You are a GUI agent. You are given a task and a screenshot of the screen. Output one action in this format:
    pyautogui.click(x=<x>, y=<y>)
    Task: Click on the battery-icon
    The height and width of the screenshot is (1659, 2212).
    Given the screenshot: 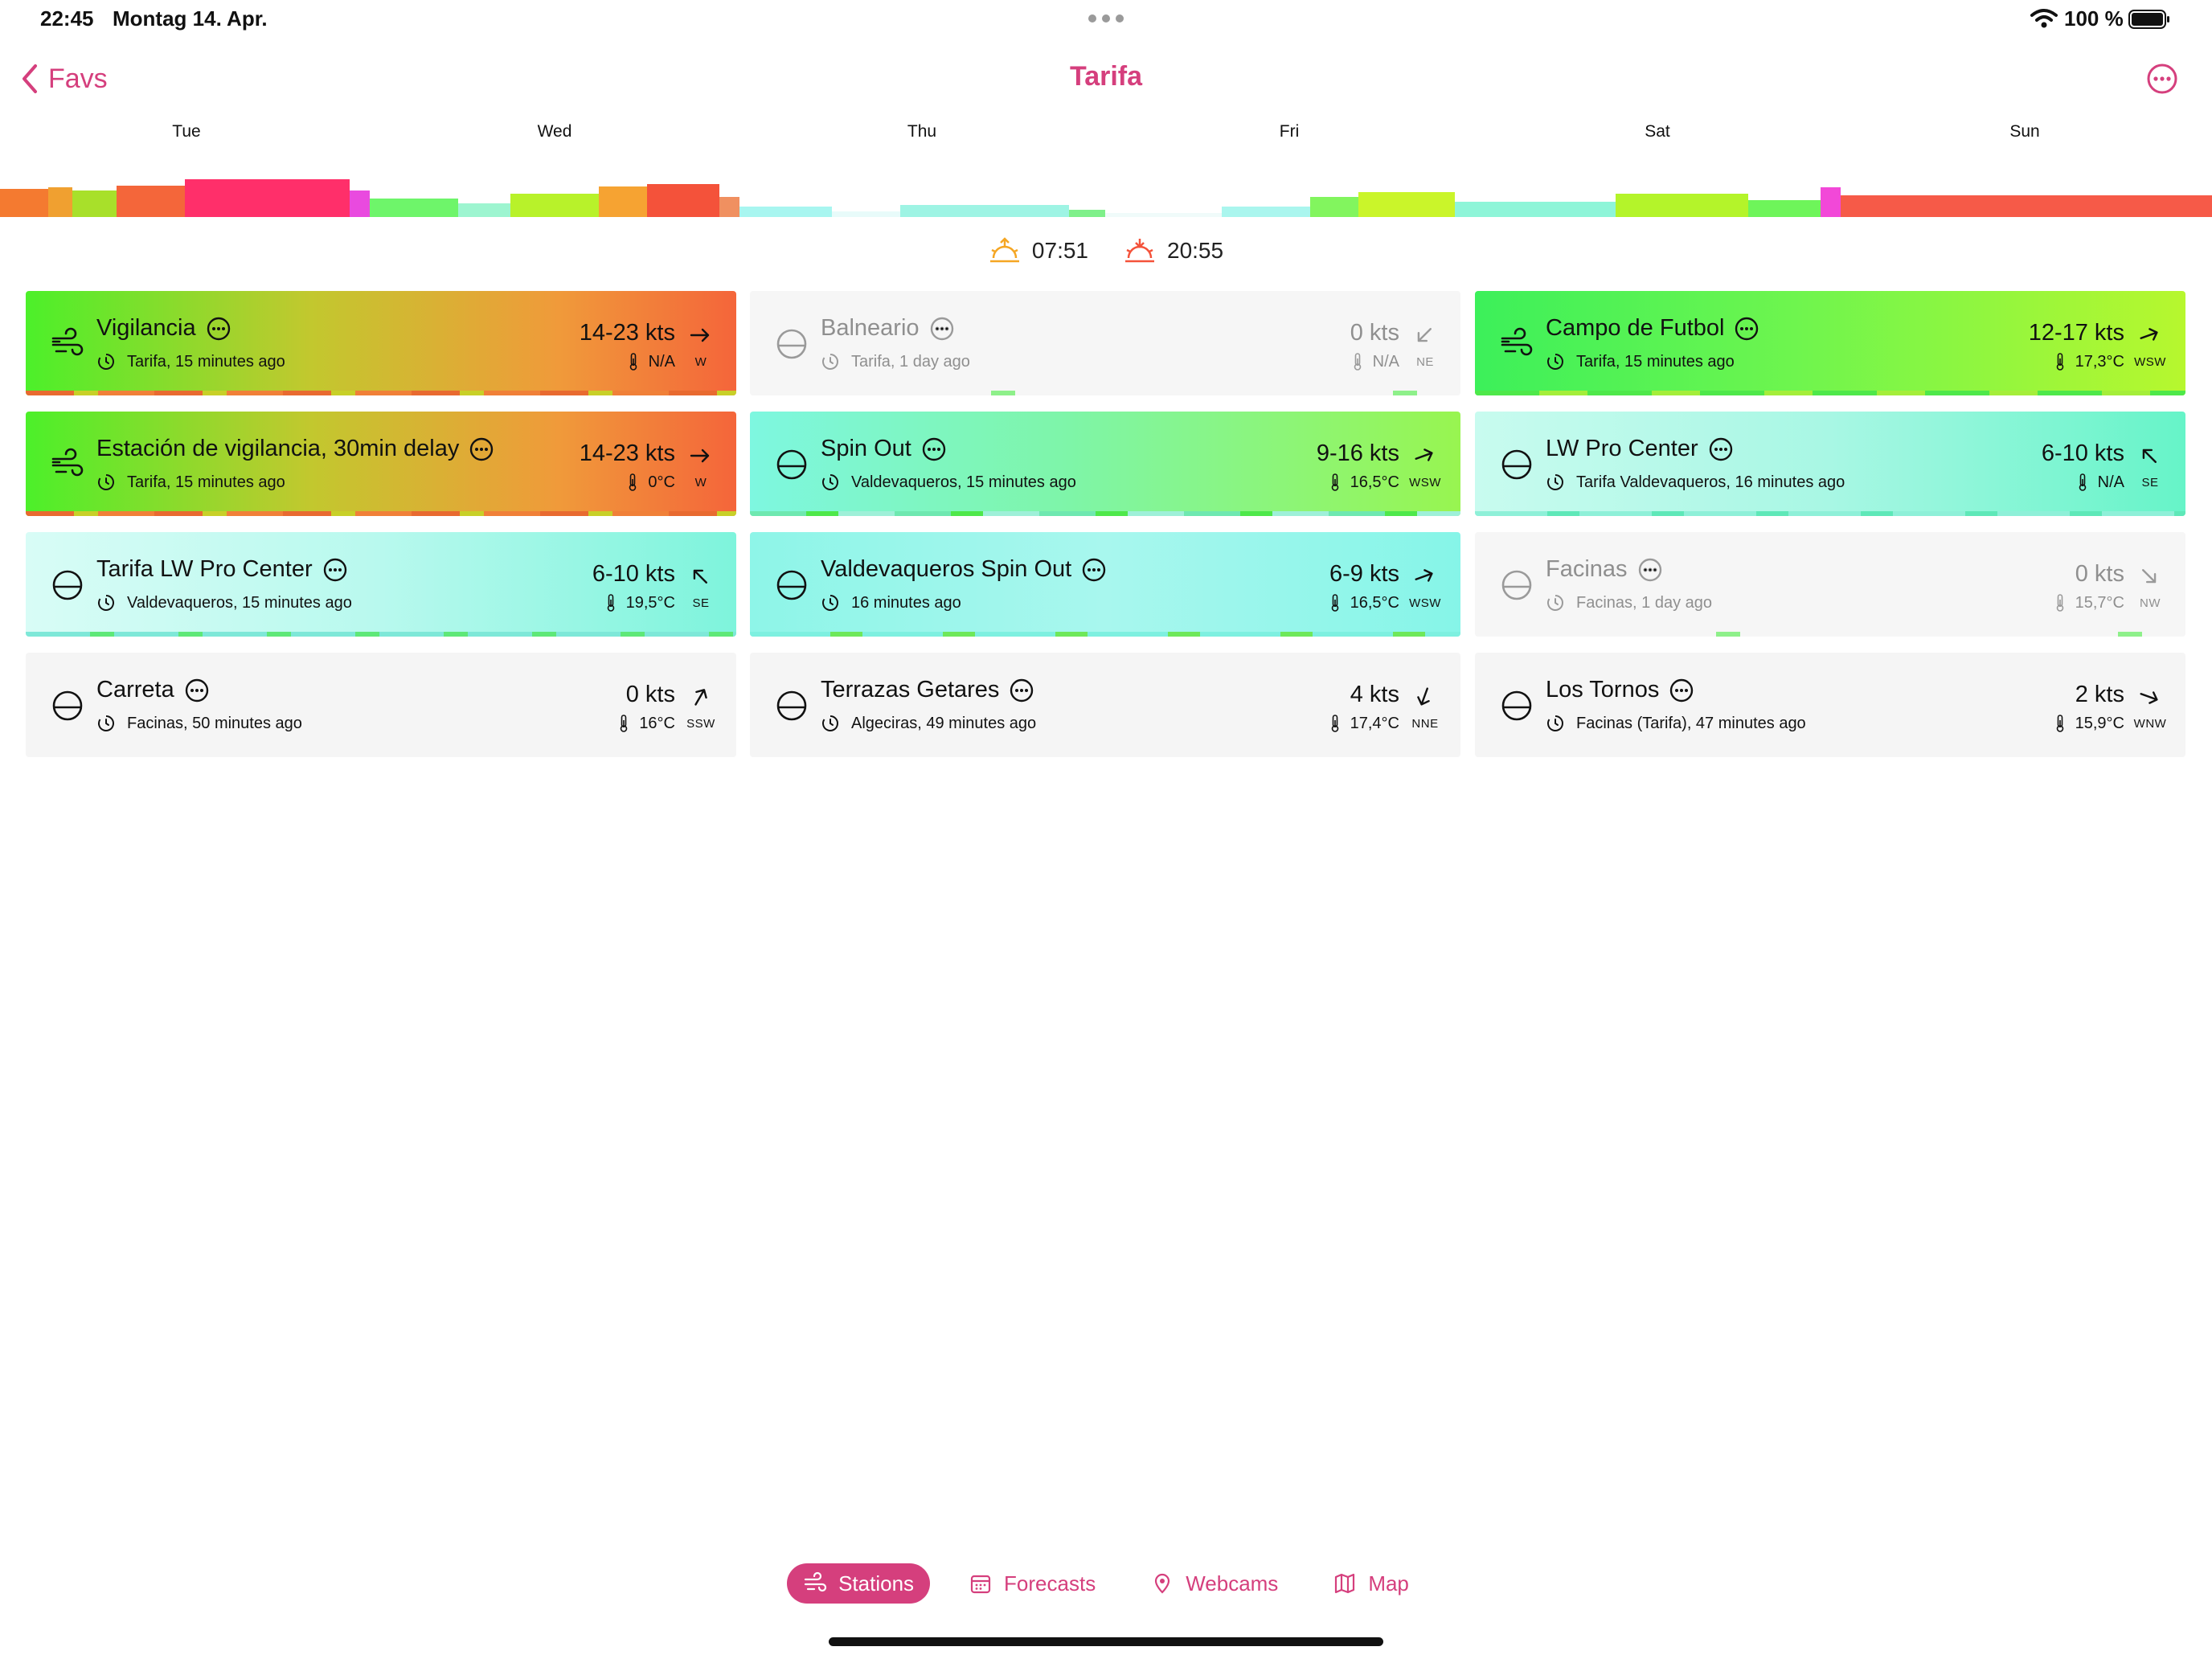 What is the action you would take?
    pyautogui.click(x=2148, y=19)
    